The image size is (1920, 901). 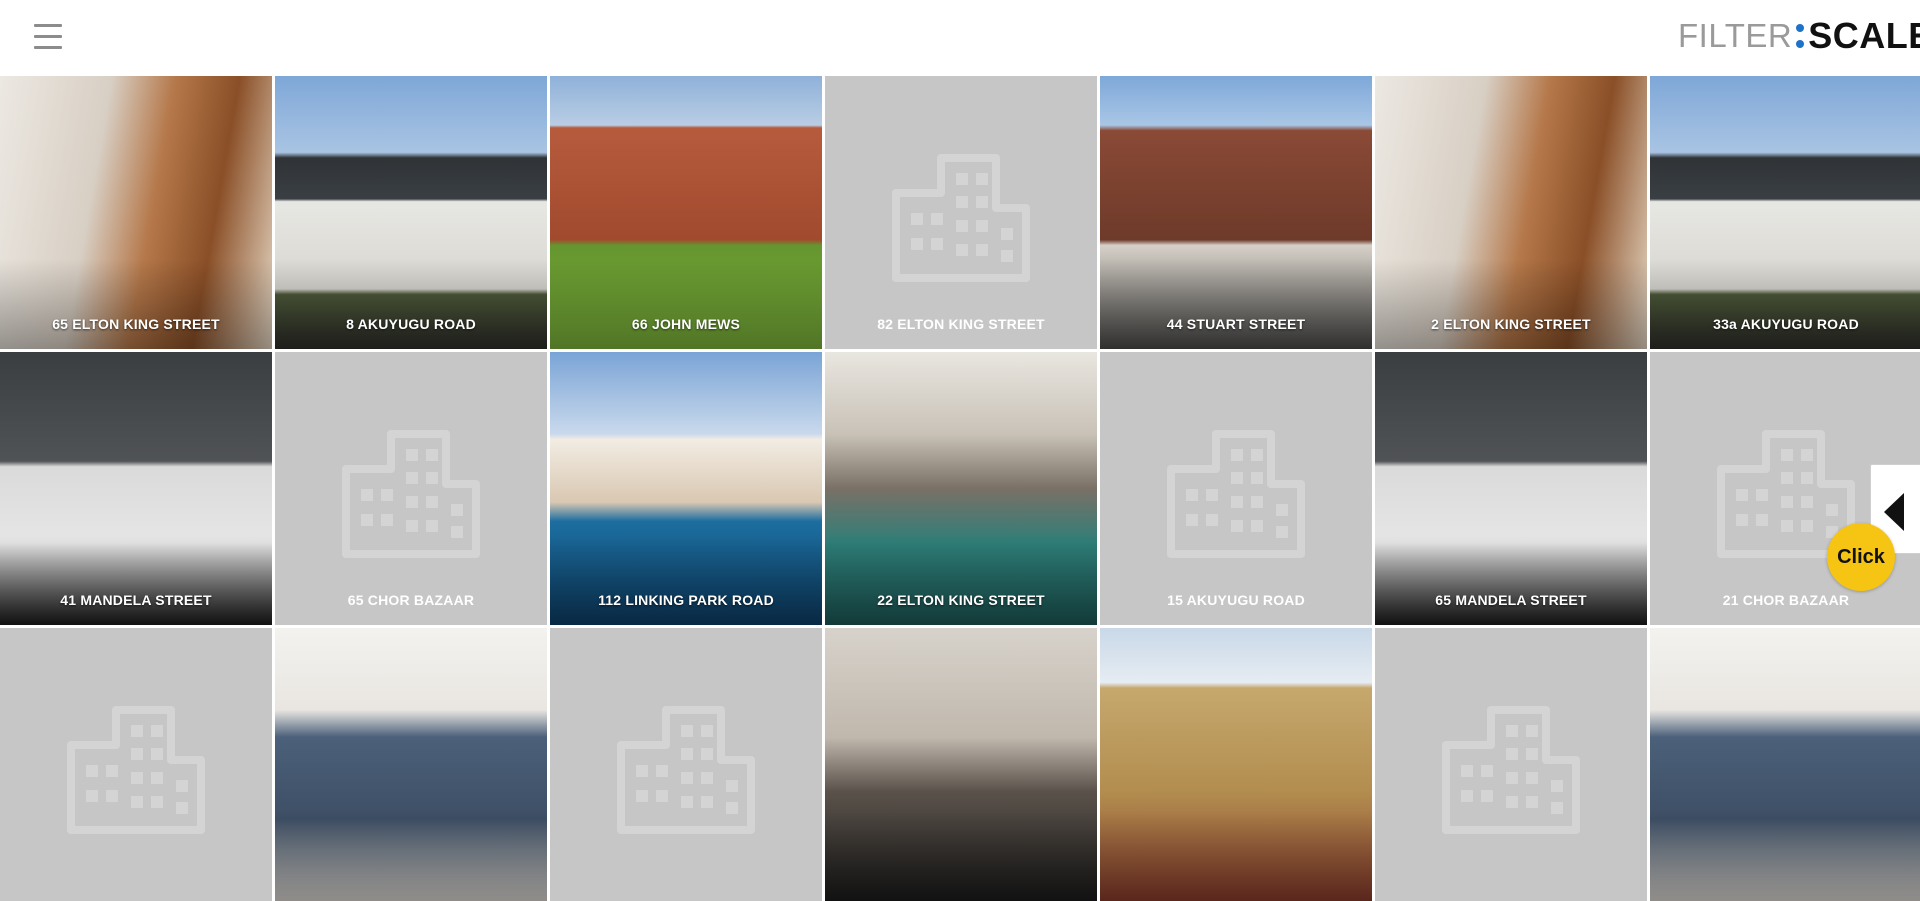 I want to click on property-tile: 22 ELTON KING STREET, so click(x=961, y=488).